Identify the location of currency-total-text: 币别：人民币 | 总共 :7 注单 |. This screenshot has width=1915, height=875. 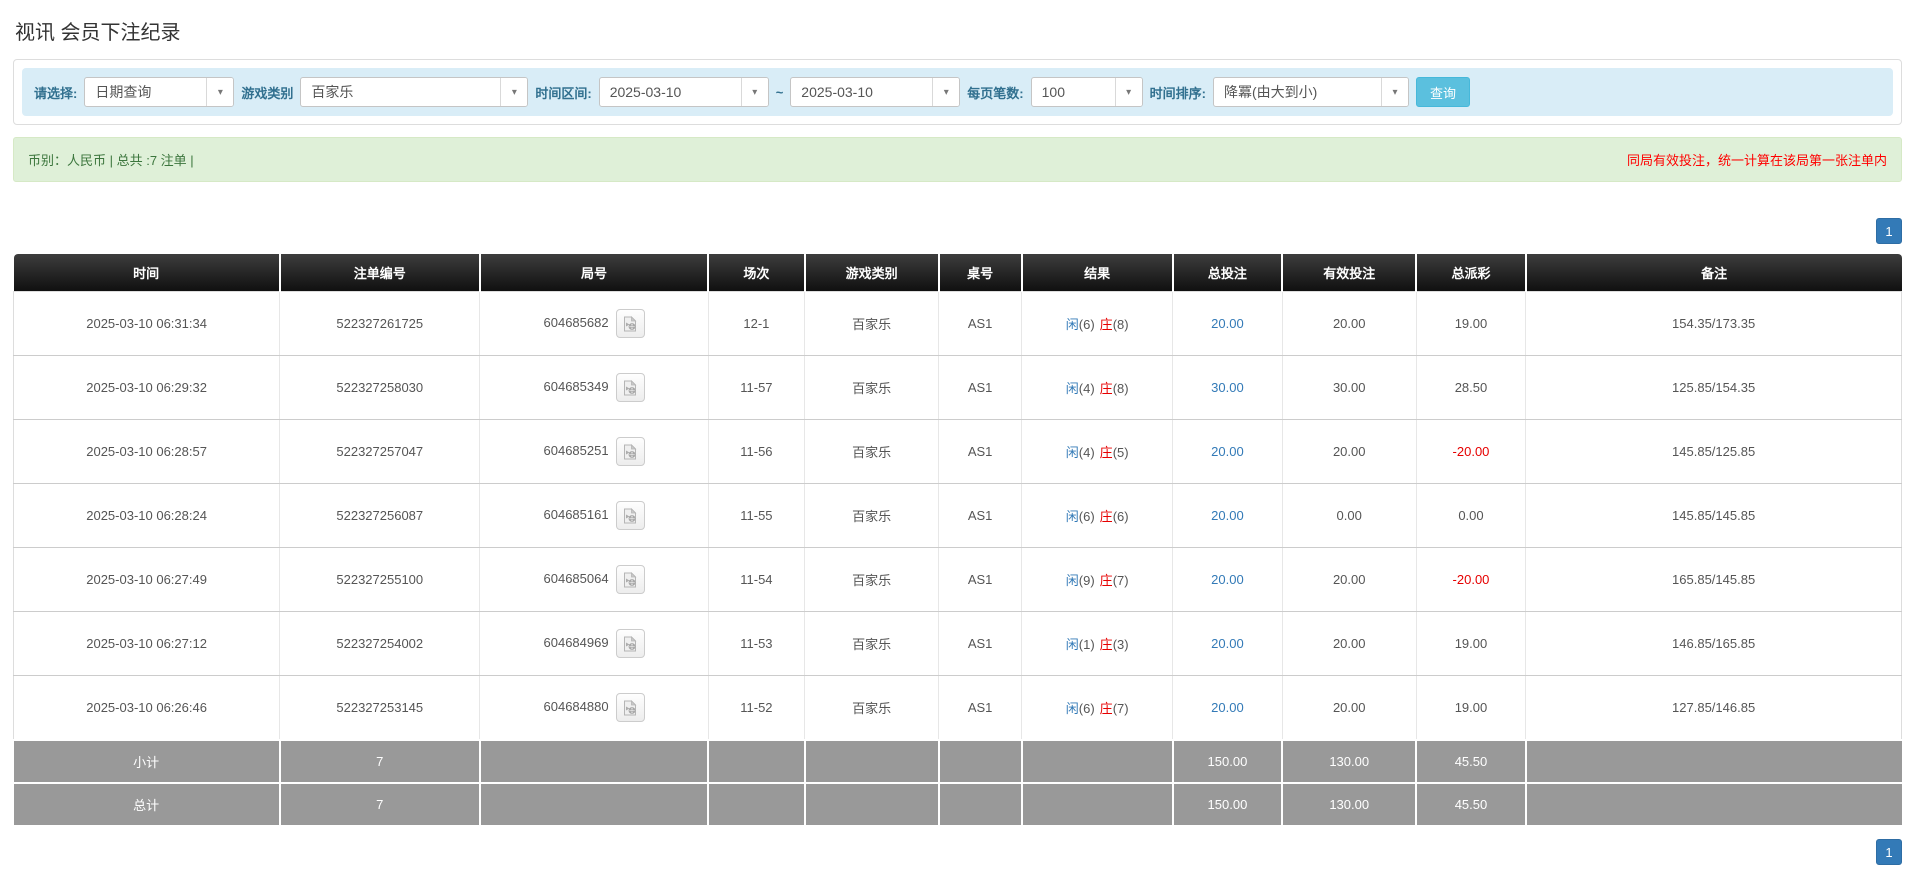
(111, 160).